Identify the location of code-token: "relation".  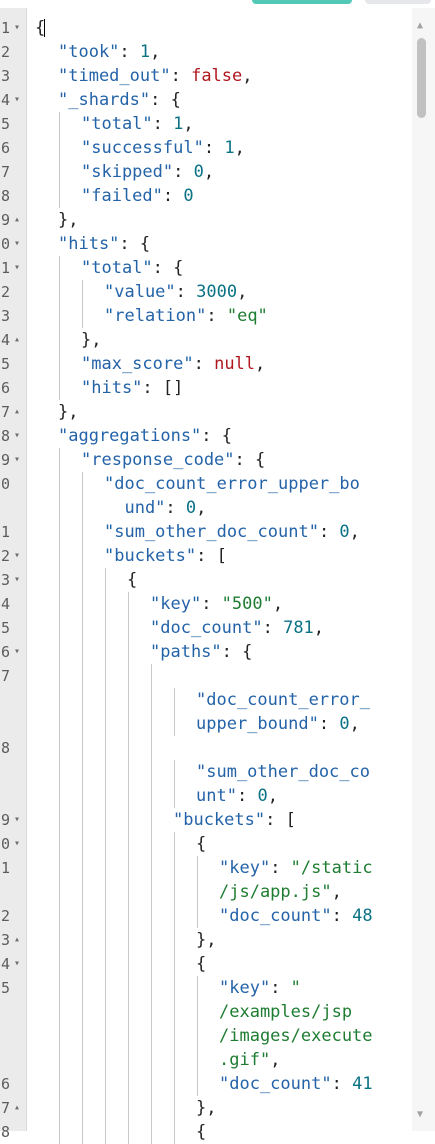
(155, 316).